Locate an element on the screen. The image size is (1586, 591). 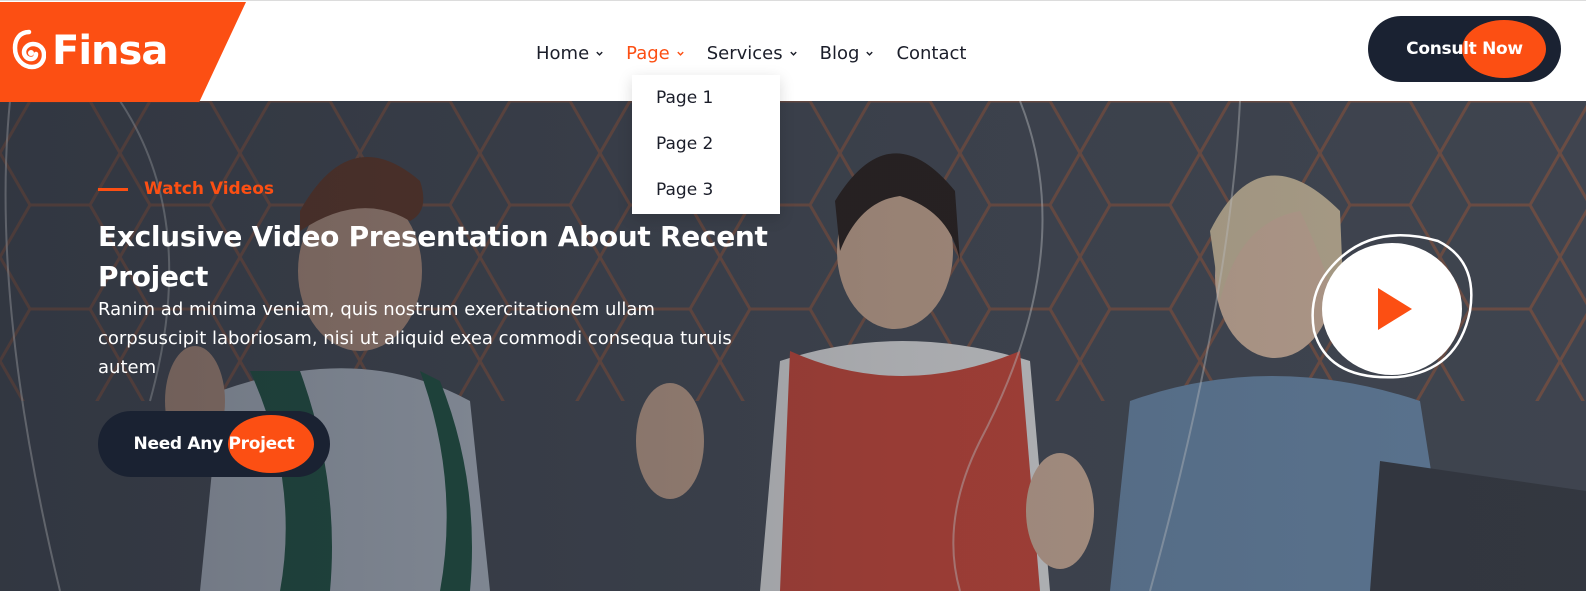
brand-logo: Finsa is located at coordinates (123, 52).